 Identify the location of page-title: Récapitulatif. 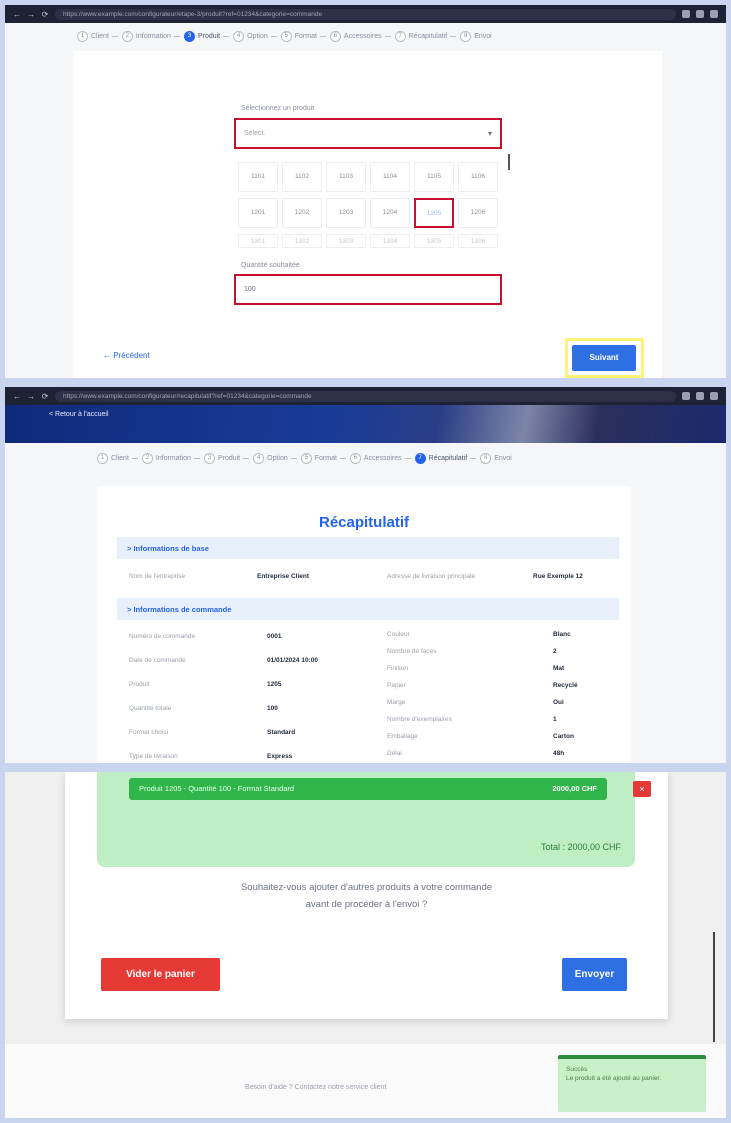
(363, 522).